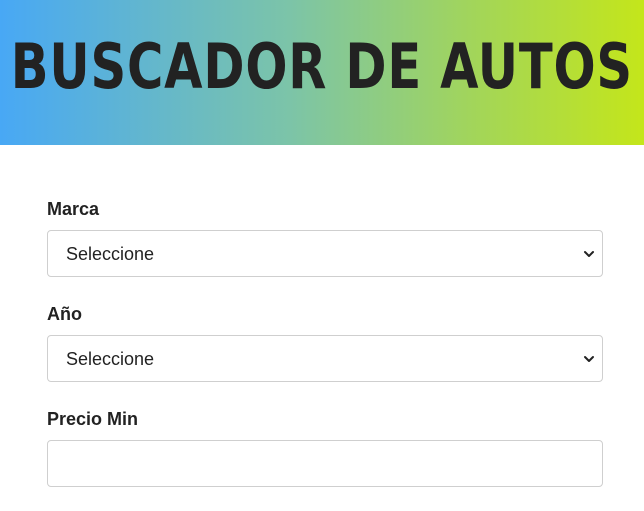 The image size is (644, 511). What do you see at coordinates (93, 419) in the screenshot?
I see `precio-min-label: Precio Min` at bounding box center [93, 419].